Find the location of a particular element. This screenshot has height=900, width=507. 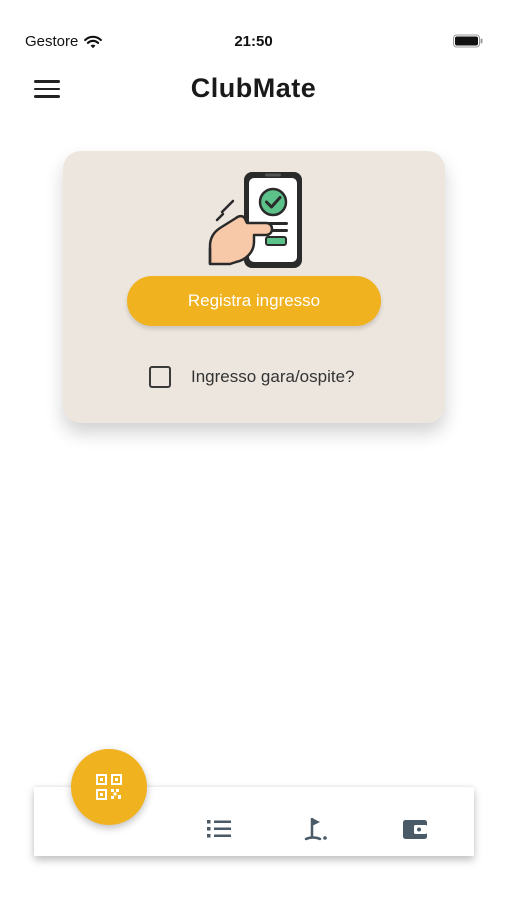

battery-icon is located at coordinates (468, 41).